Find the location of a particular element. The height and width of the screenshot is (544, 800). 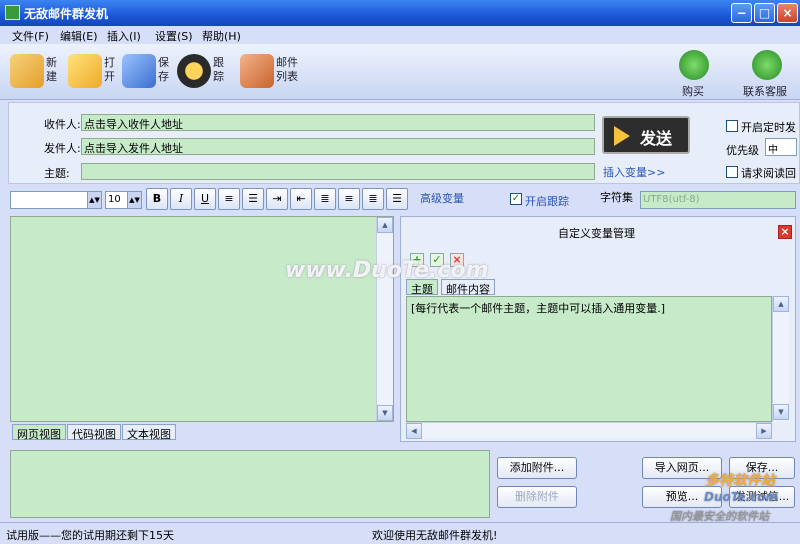

track-button: 跟踪 is located at coordinates (204, 72).